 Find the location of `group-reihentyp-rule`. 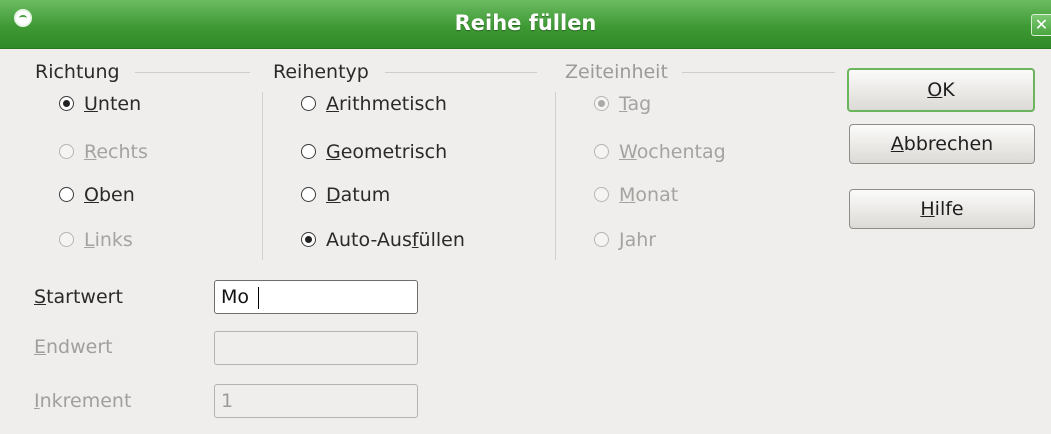

group-reihentyp-rule is located at coordinates (461, 72).